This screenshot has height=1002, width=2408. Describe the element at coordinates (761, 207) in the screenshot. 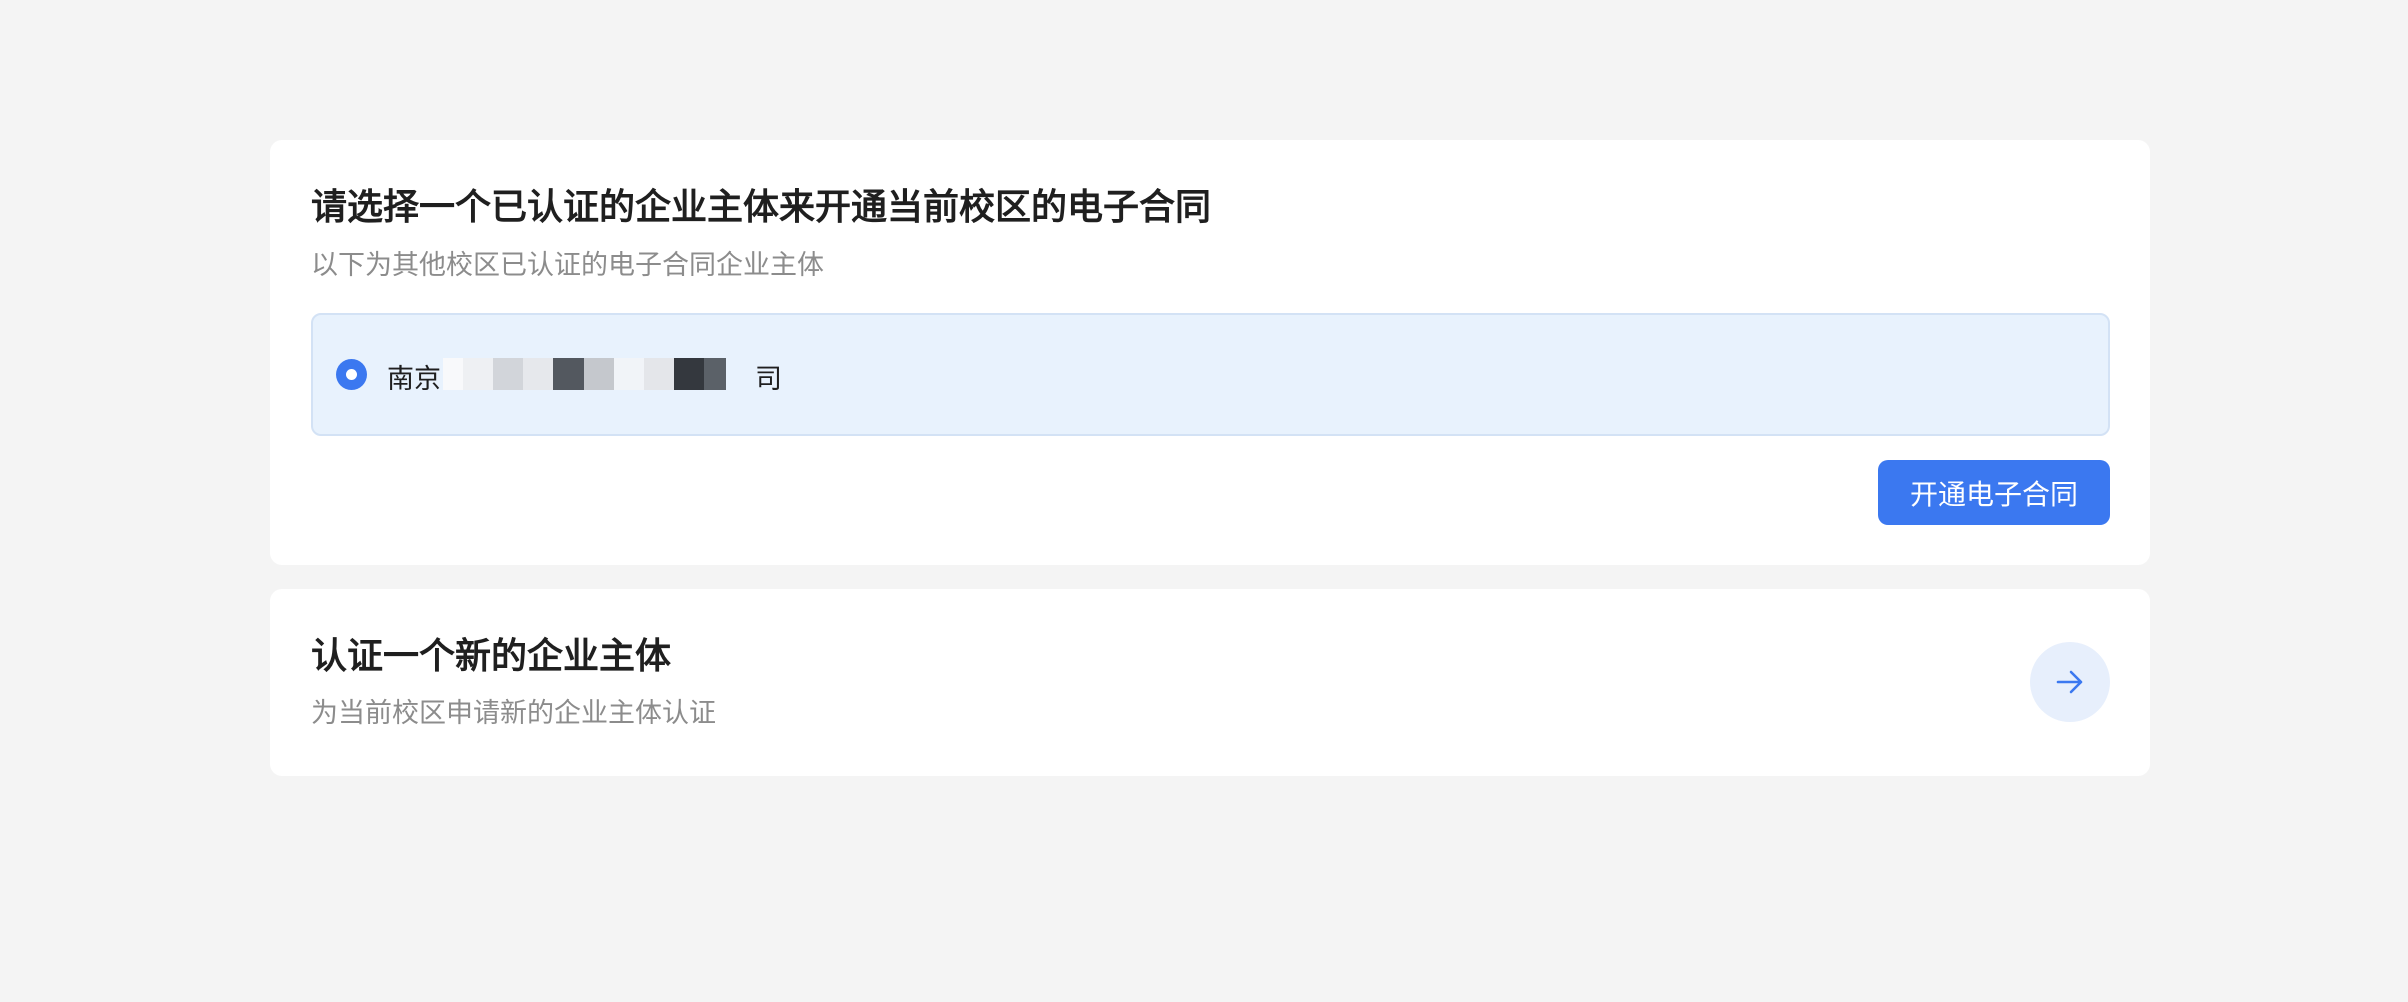

I see `select-entity-title: 请选择一个已认证的企业主体来开通当前校区的电子合同` at that location.